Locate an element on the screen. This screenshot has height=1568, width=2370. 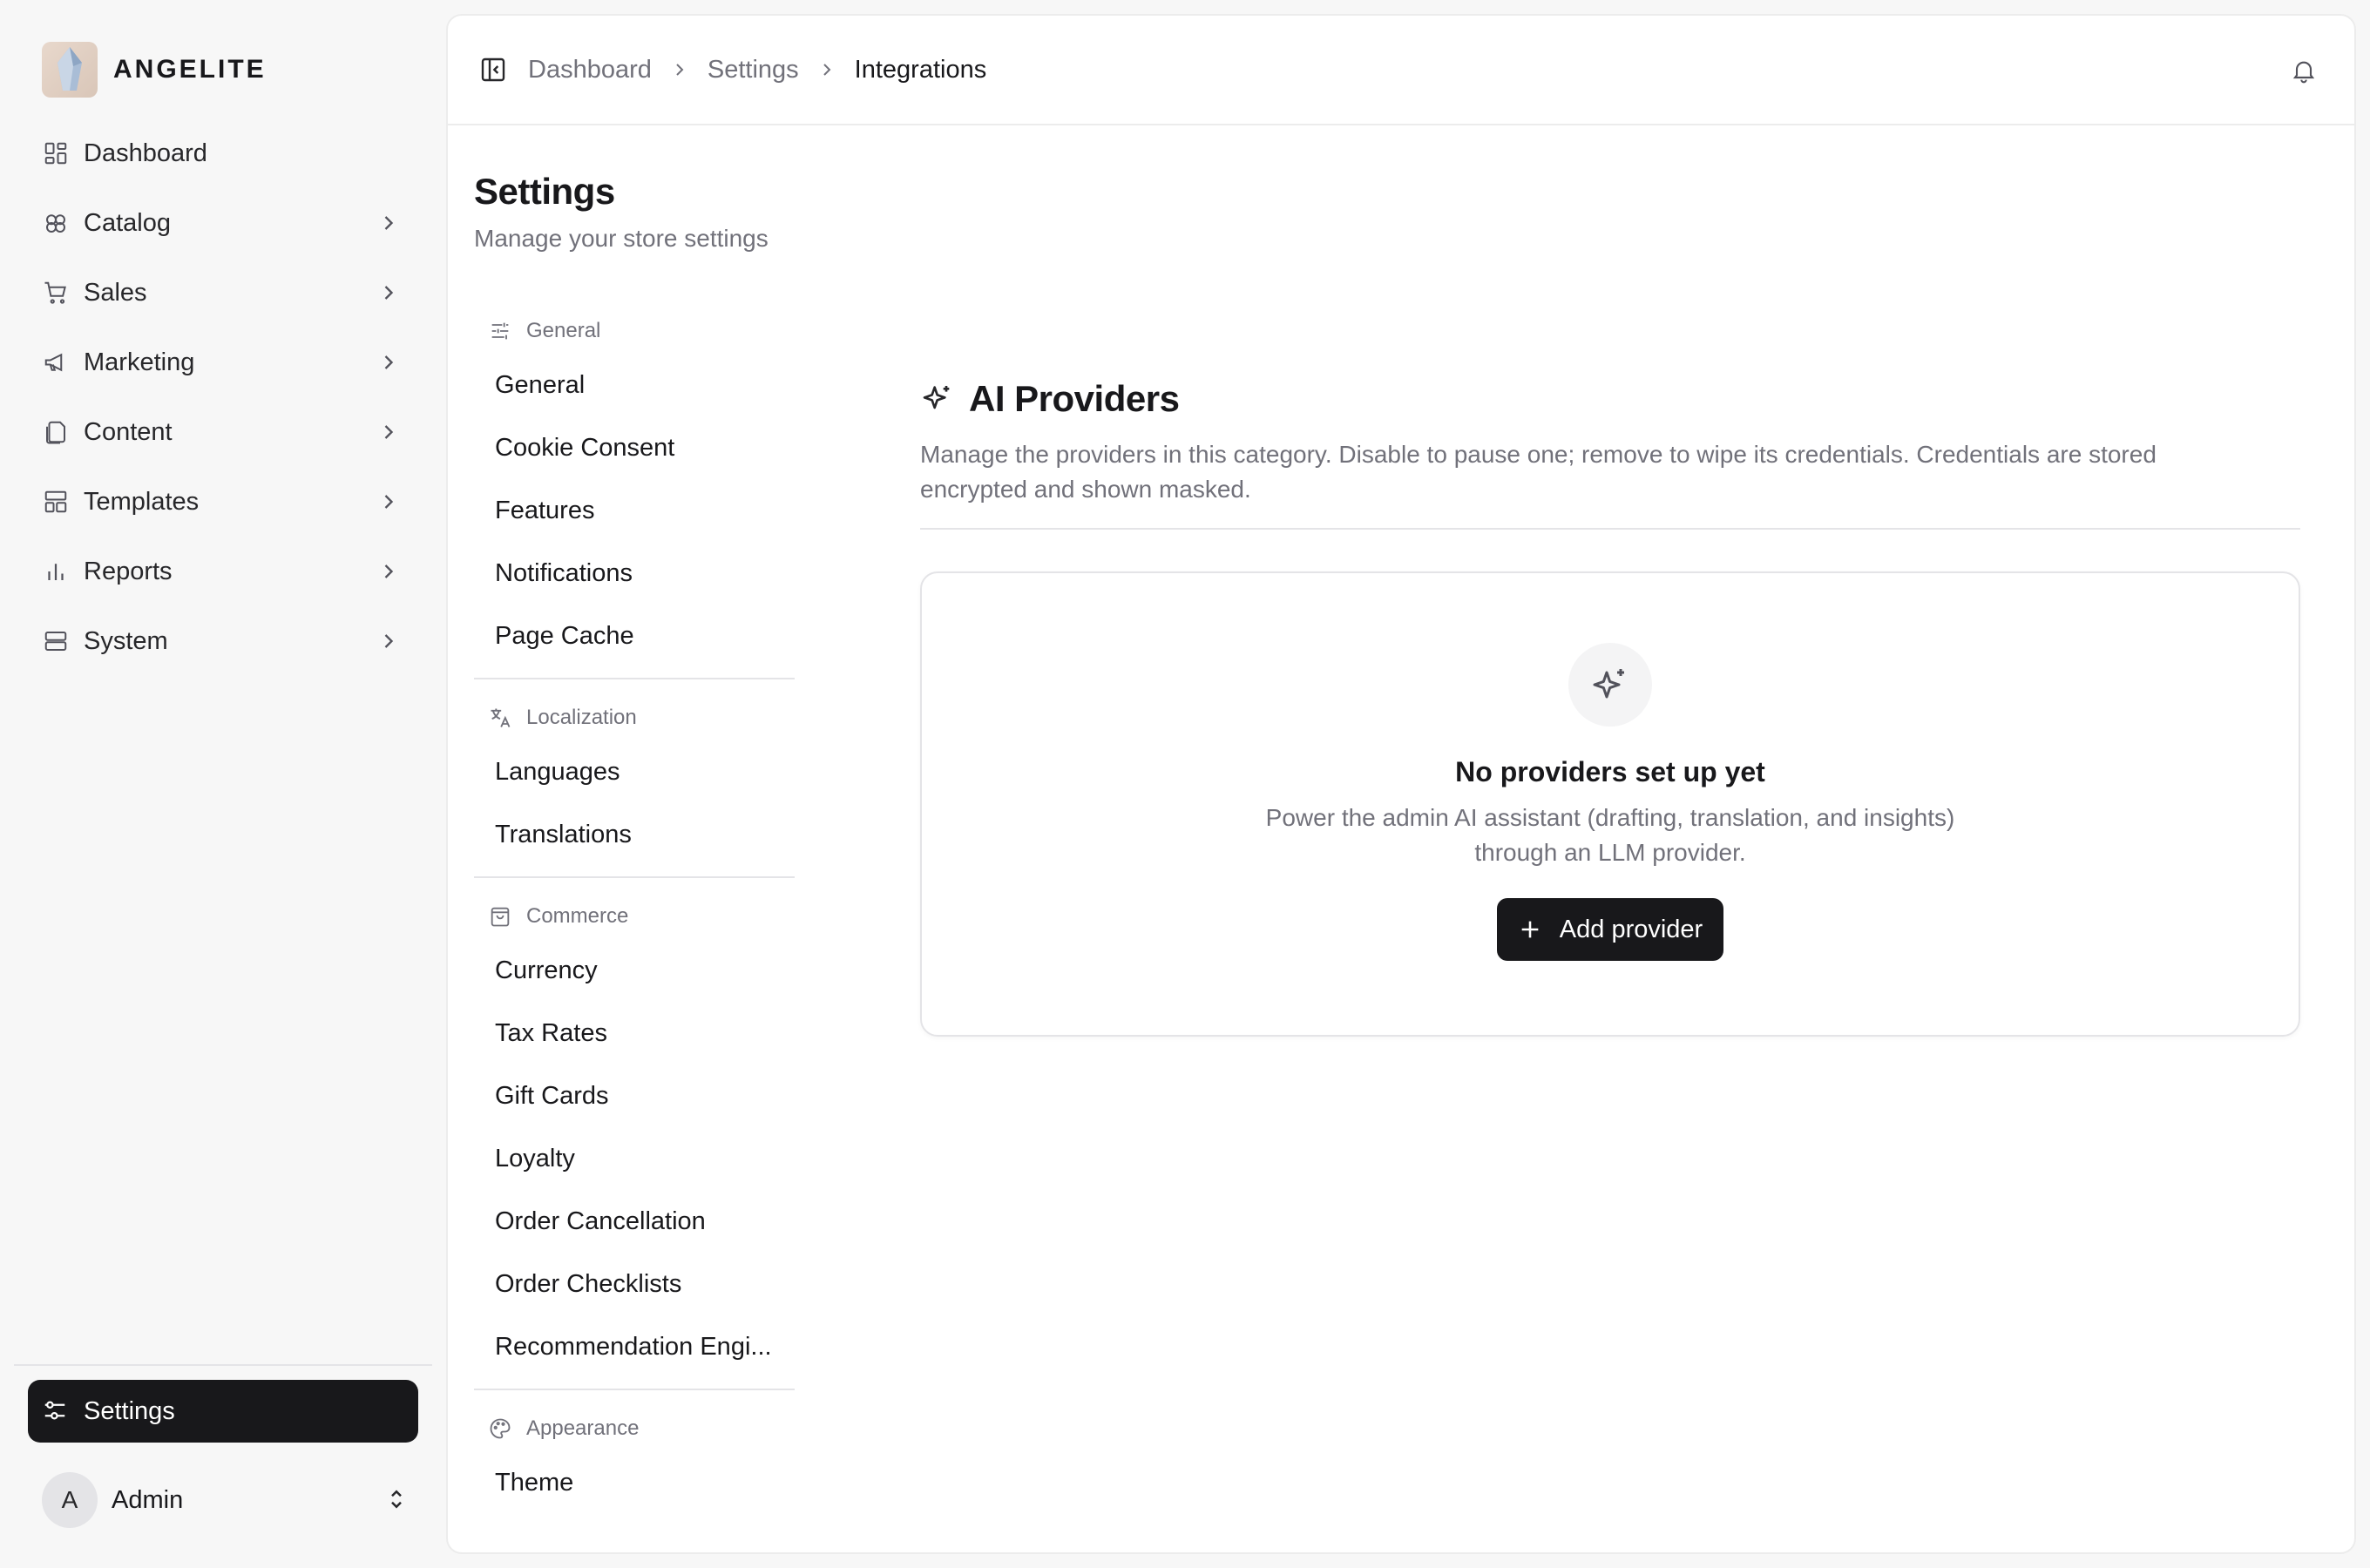
subnav-item-cookie-consent: Cookie Consent is located at coordinates (634, 447).